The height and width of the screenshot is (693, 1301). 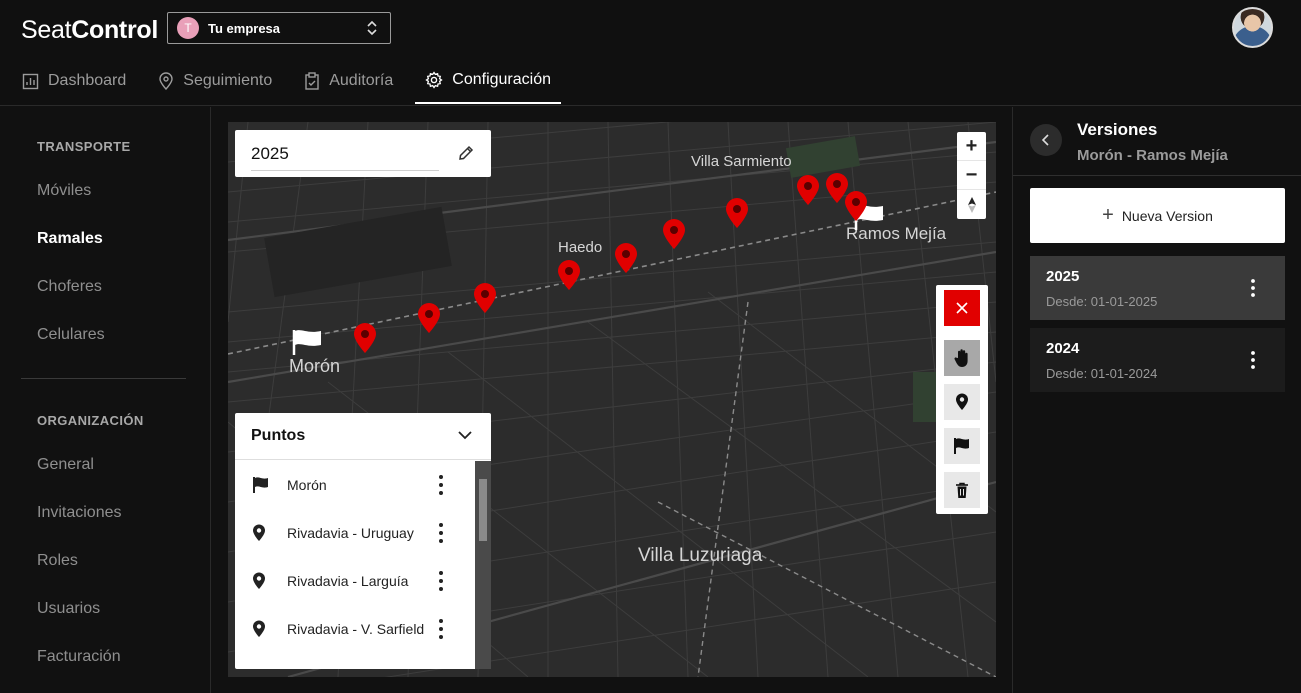 I want to click on map-label-villa-luzuriaga: Villa Luzuriaga, so click(x=700, y=555).